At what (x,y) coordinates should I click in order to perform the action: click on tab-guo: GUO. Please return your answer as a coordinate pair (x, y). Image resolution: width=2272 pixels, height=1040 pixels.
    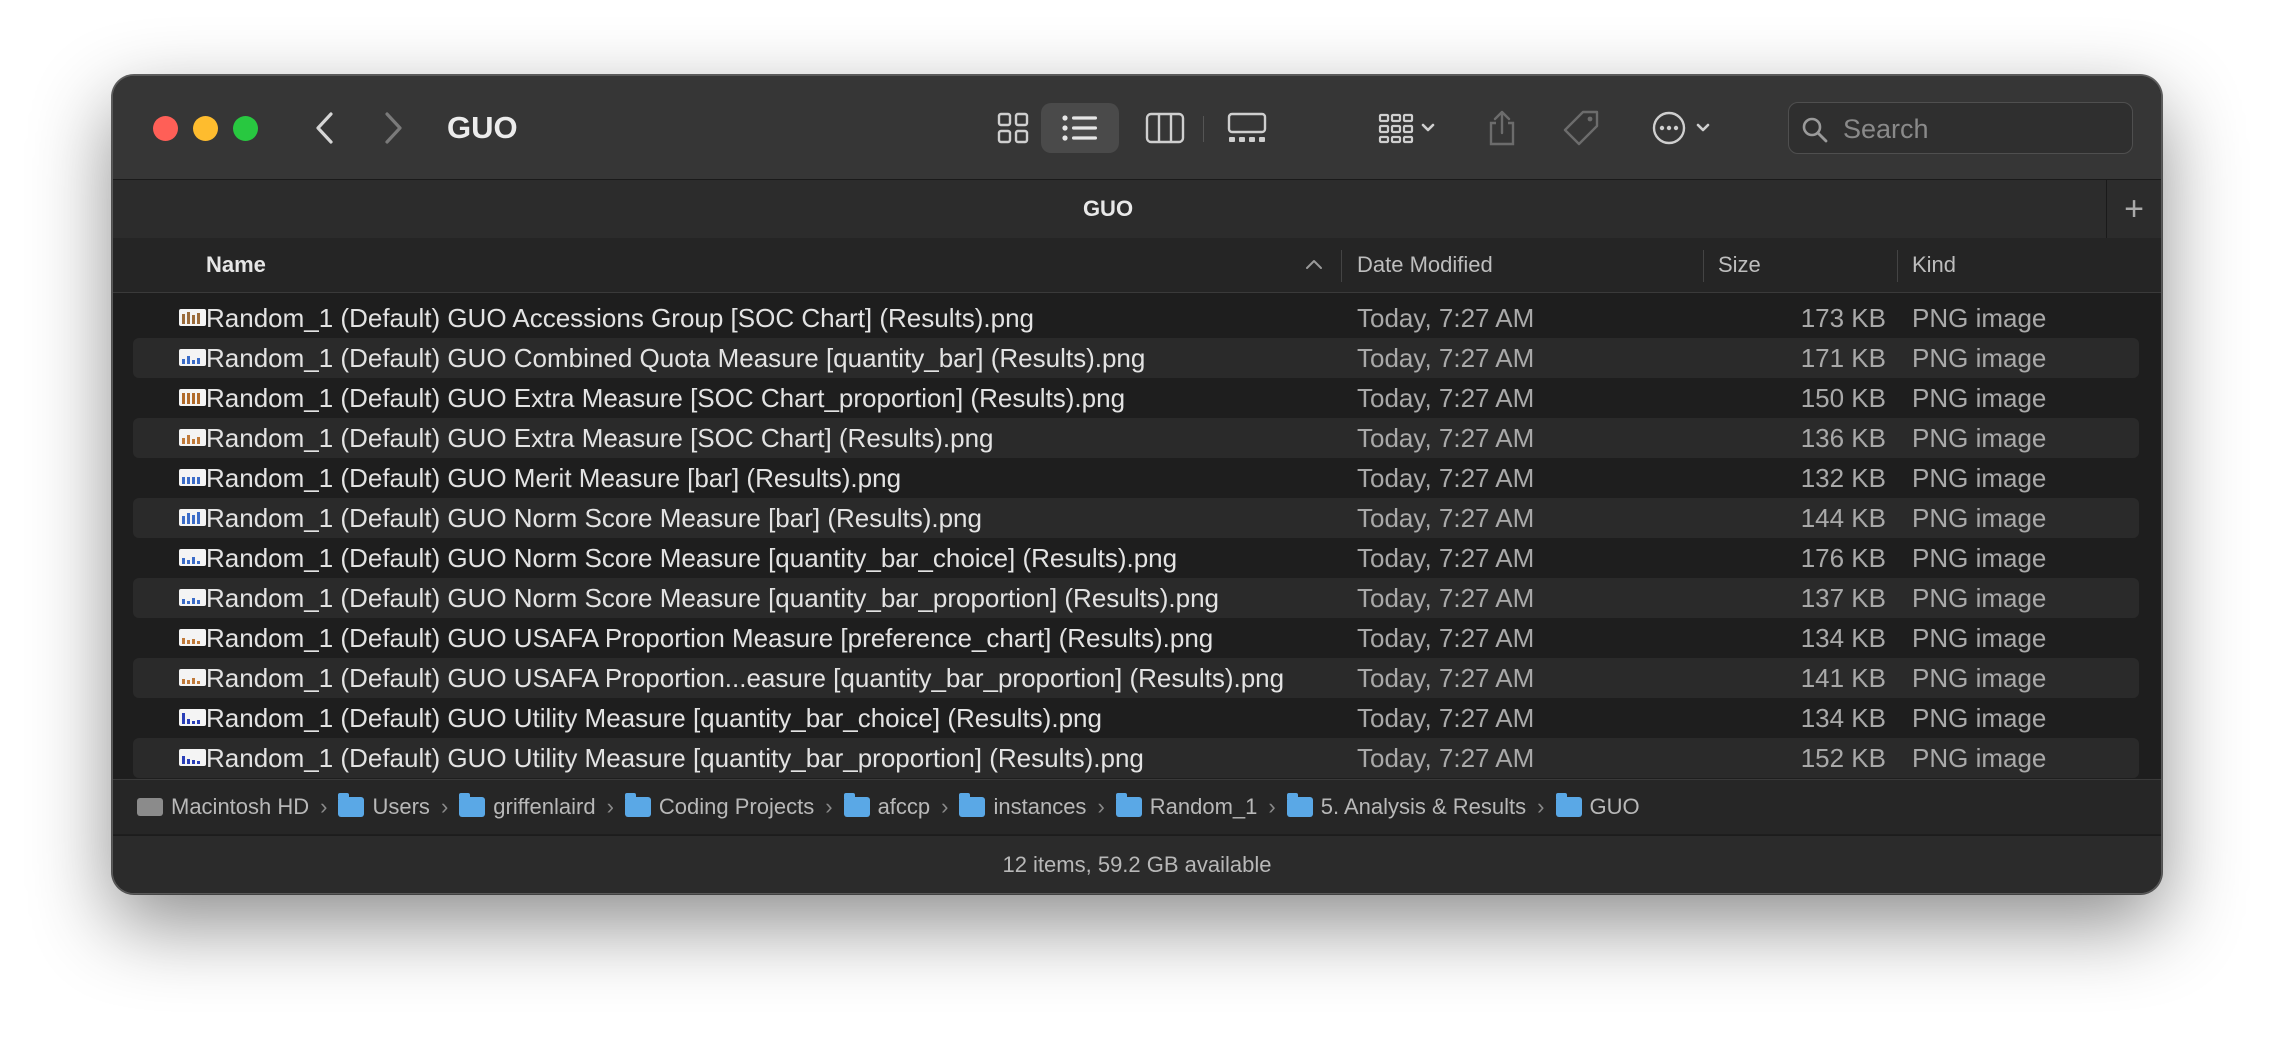
    Looking at the image, I should click on (1108, 209).